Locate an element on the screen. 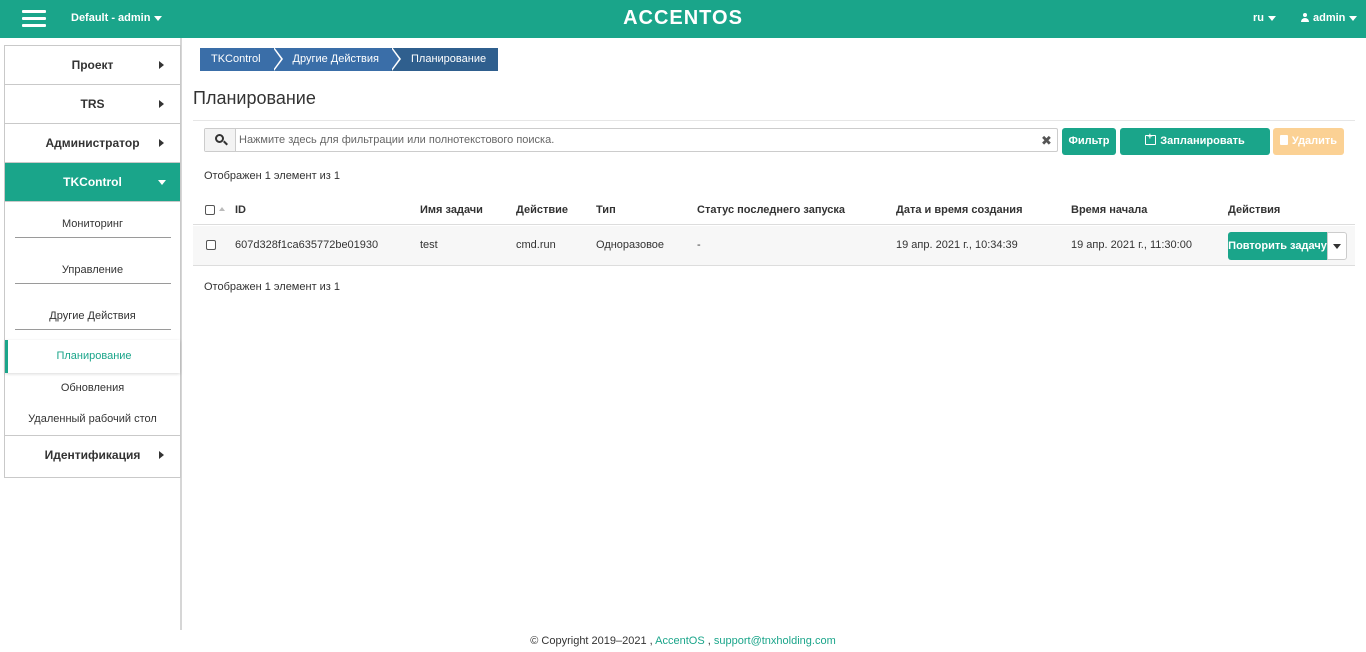  sidebar-subitem-label: Удаленный рабочий стол is located at coordinates (92, 419).